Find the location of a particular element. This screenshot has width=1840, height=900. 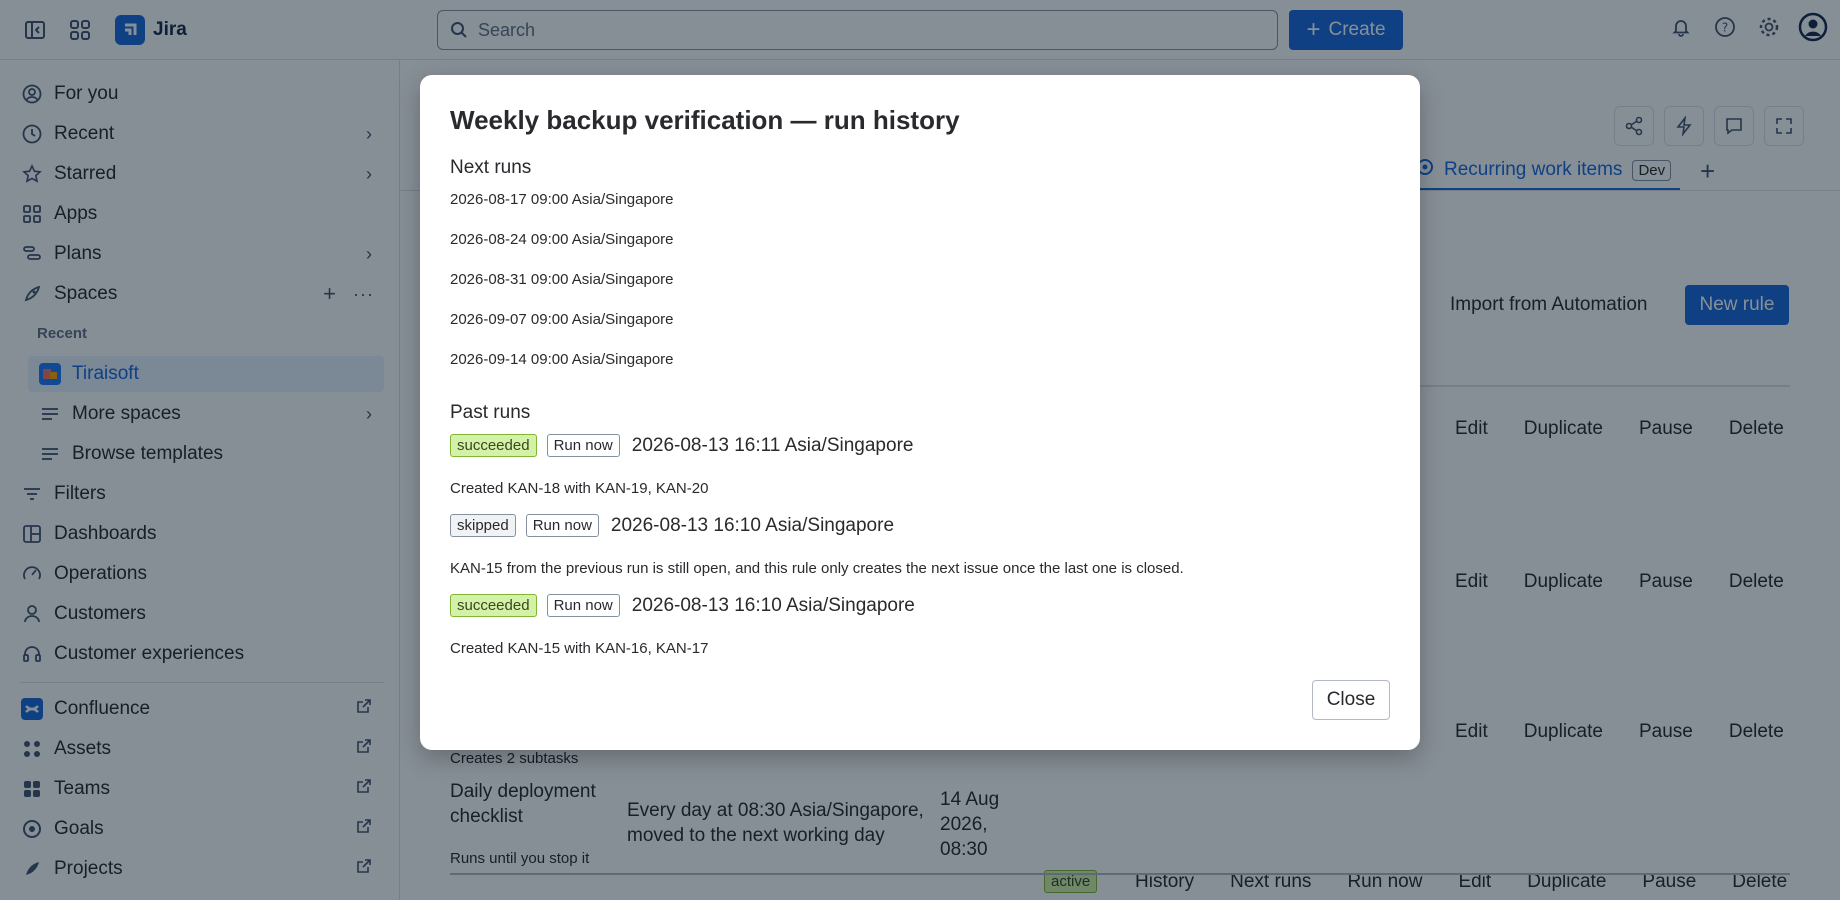

next-run-item: 2026-08-31 09:00 Asia/Singapore is located at coordinates (562, 279).